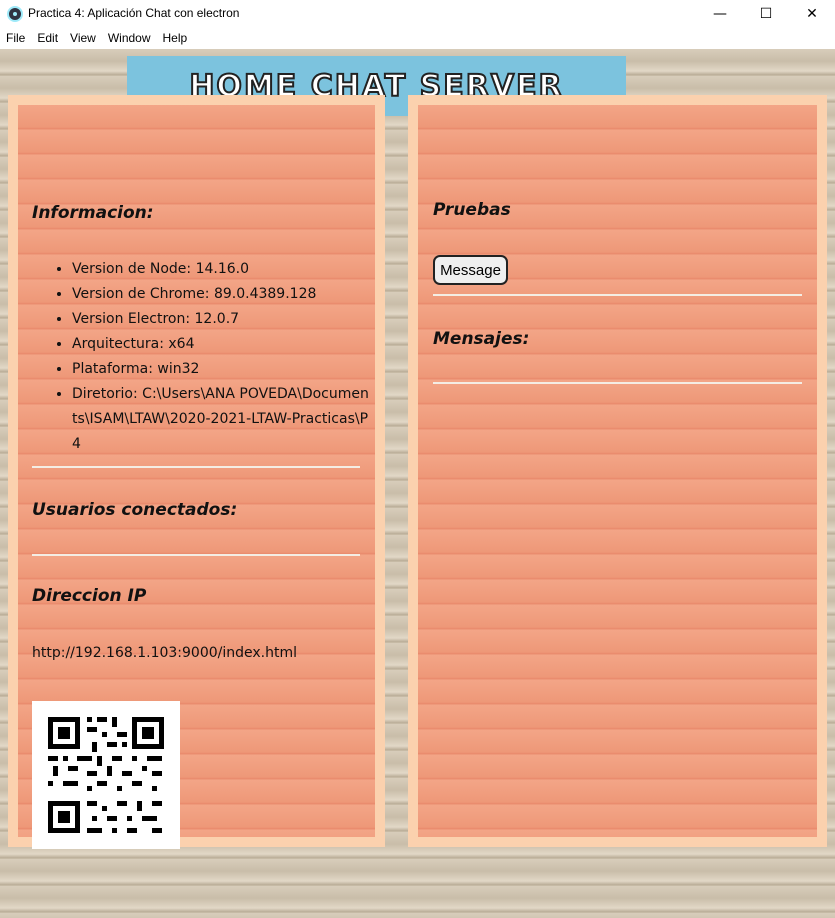  I want to click on list-item: Version Electron: 12.0.7, so click(223, 319).